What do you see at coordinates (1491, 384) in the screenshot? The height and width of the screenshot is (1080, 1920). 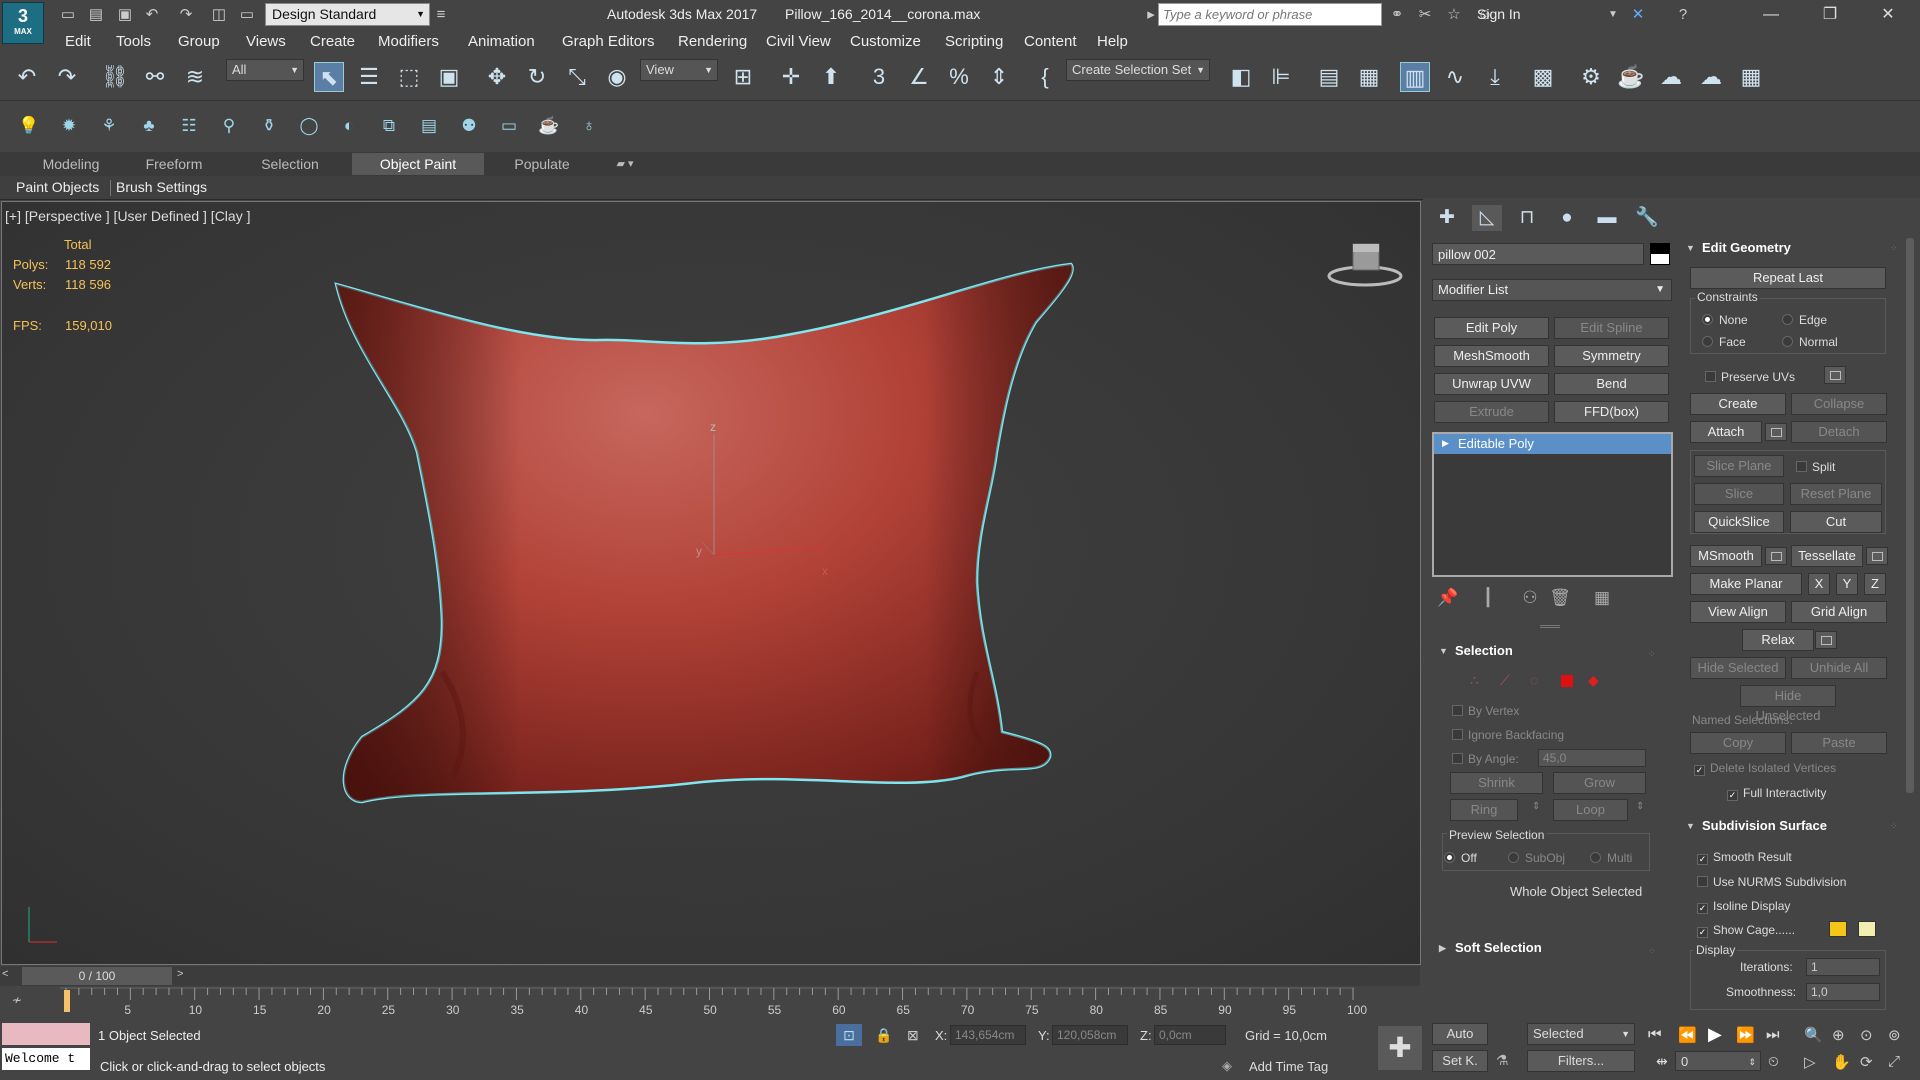 I see `modifier-unwrap-uvw-button: Unwrap UVW` at bounding box center [1491, 384].